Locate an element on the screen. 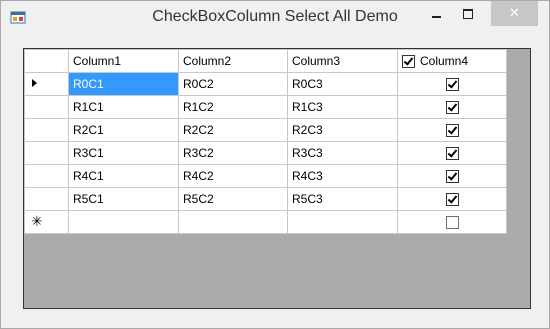 The width and height of the screenshot is (550, 329). maximize-icon is located at coordinates (468, 13).